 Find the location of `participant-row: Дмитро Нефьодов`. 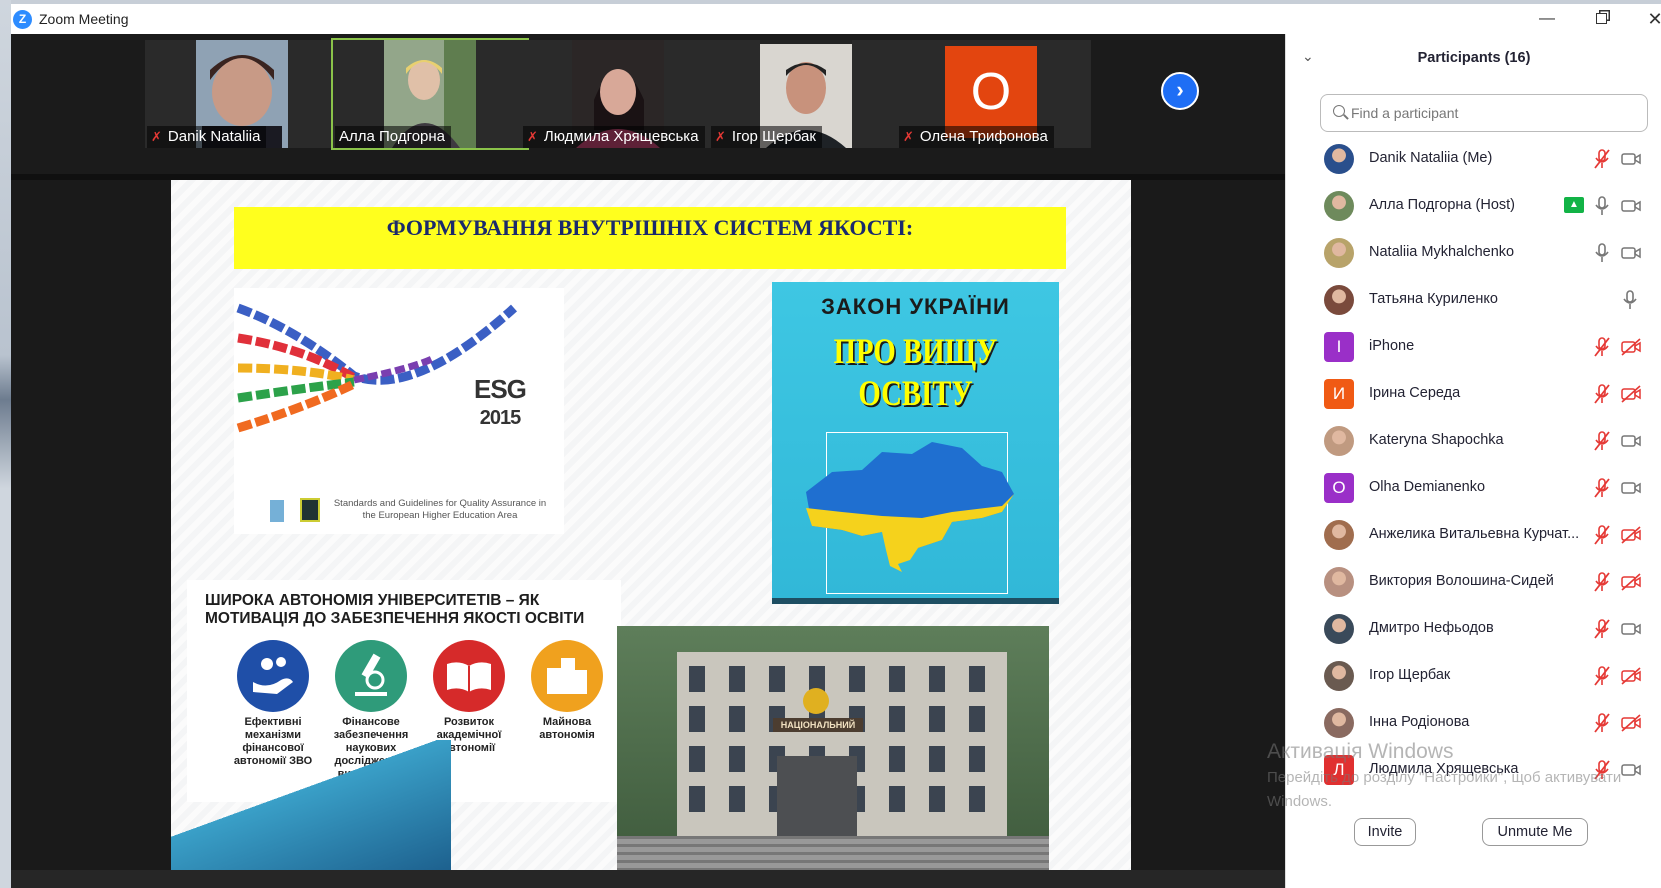

participant-row: Дмитро Нефьодов is located at coordinates (1473, 631).